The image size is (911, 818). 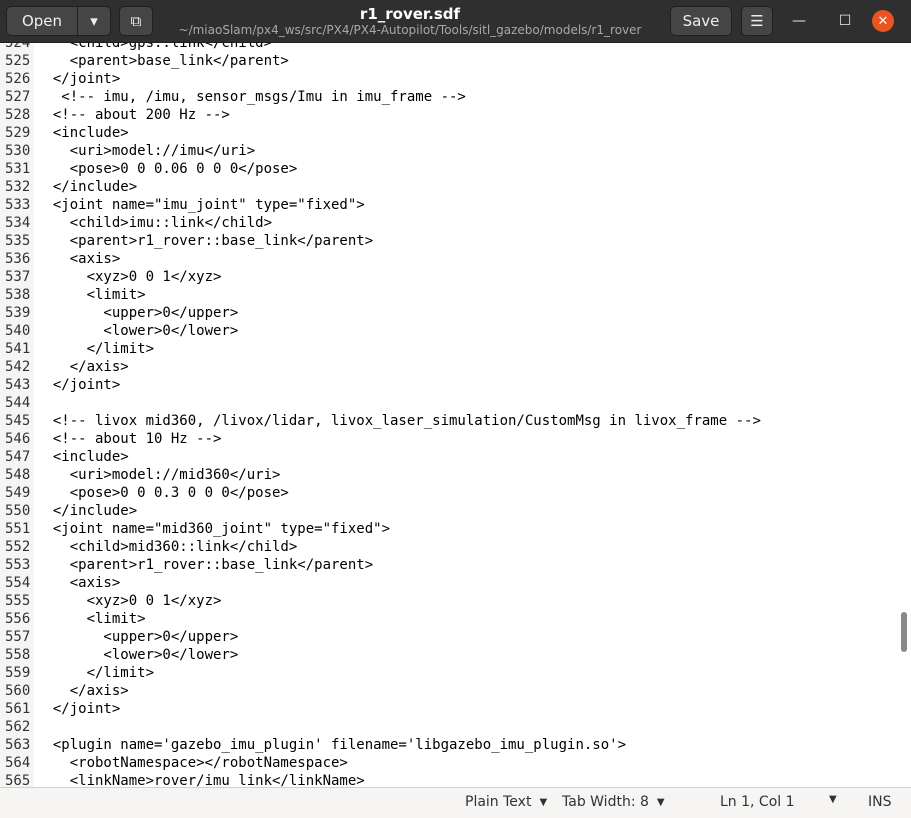 What do you see at coordinates (162, 493) in the screenshot?
I see `line-text: <pose>0 0 0.3 0 0 0</pose>` at bounding box center [162, 493].